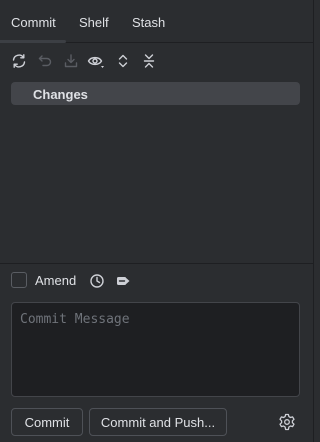 This screenshot has width=320, height=442. Describe the element at coordinates (19, 280) in the screenshot. I see `amend-checkbox` at that location.